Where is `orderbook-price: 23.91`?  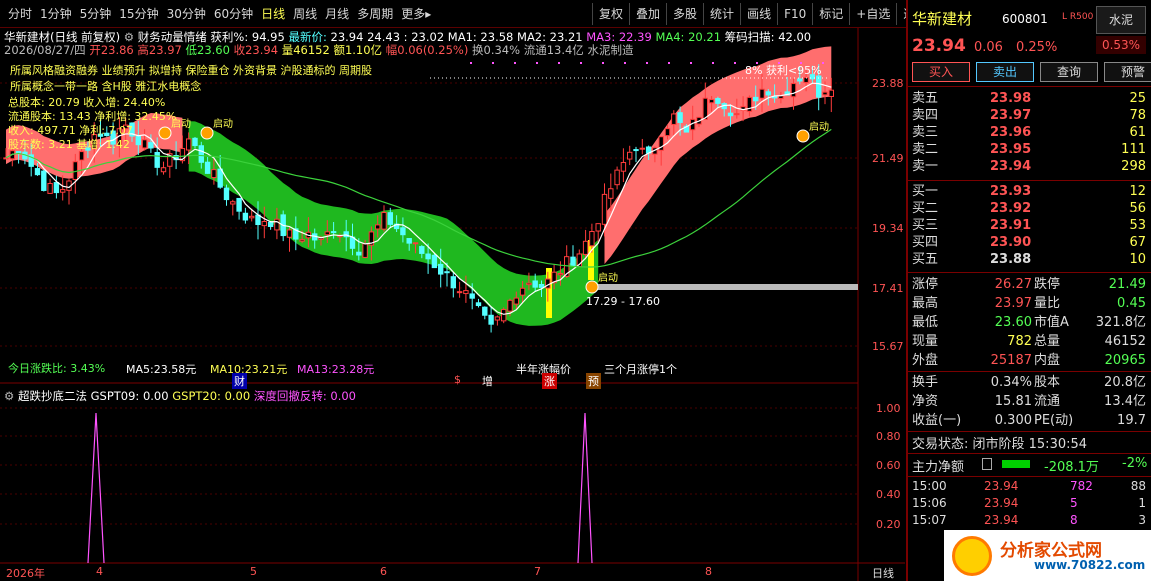
orderbook-price: 23.91 is located at coordinates (1011, 225).